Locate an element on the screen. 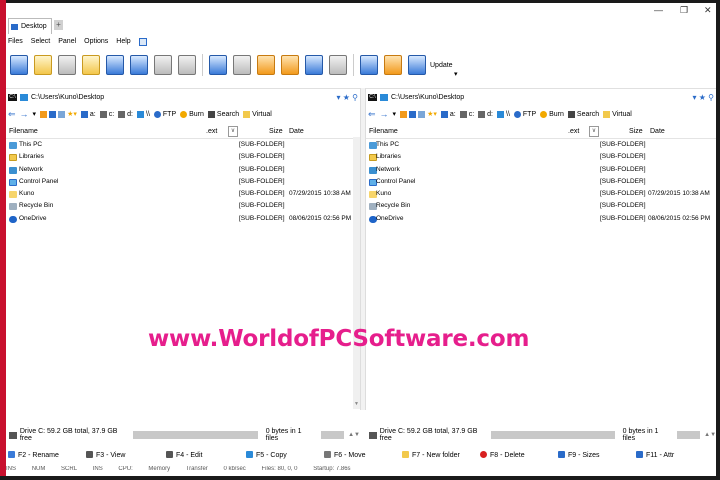  left-path: C:\Users\Kuno\Desktop is located at coordinates (67, 97).